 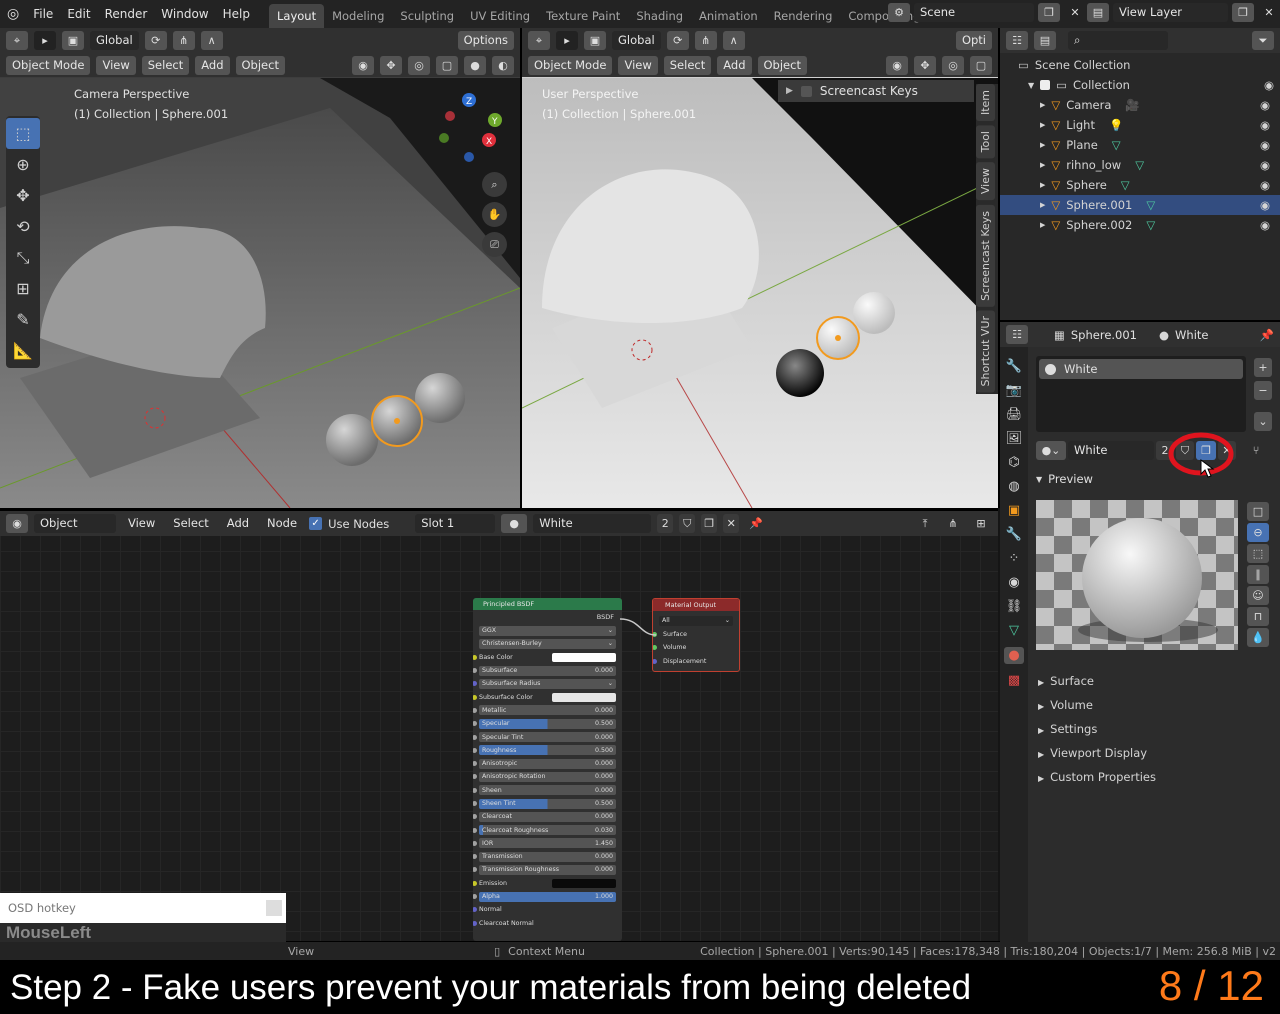 I want to click on slot-specials-icon: ⌄, so click(x=1263, y=421).